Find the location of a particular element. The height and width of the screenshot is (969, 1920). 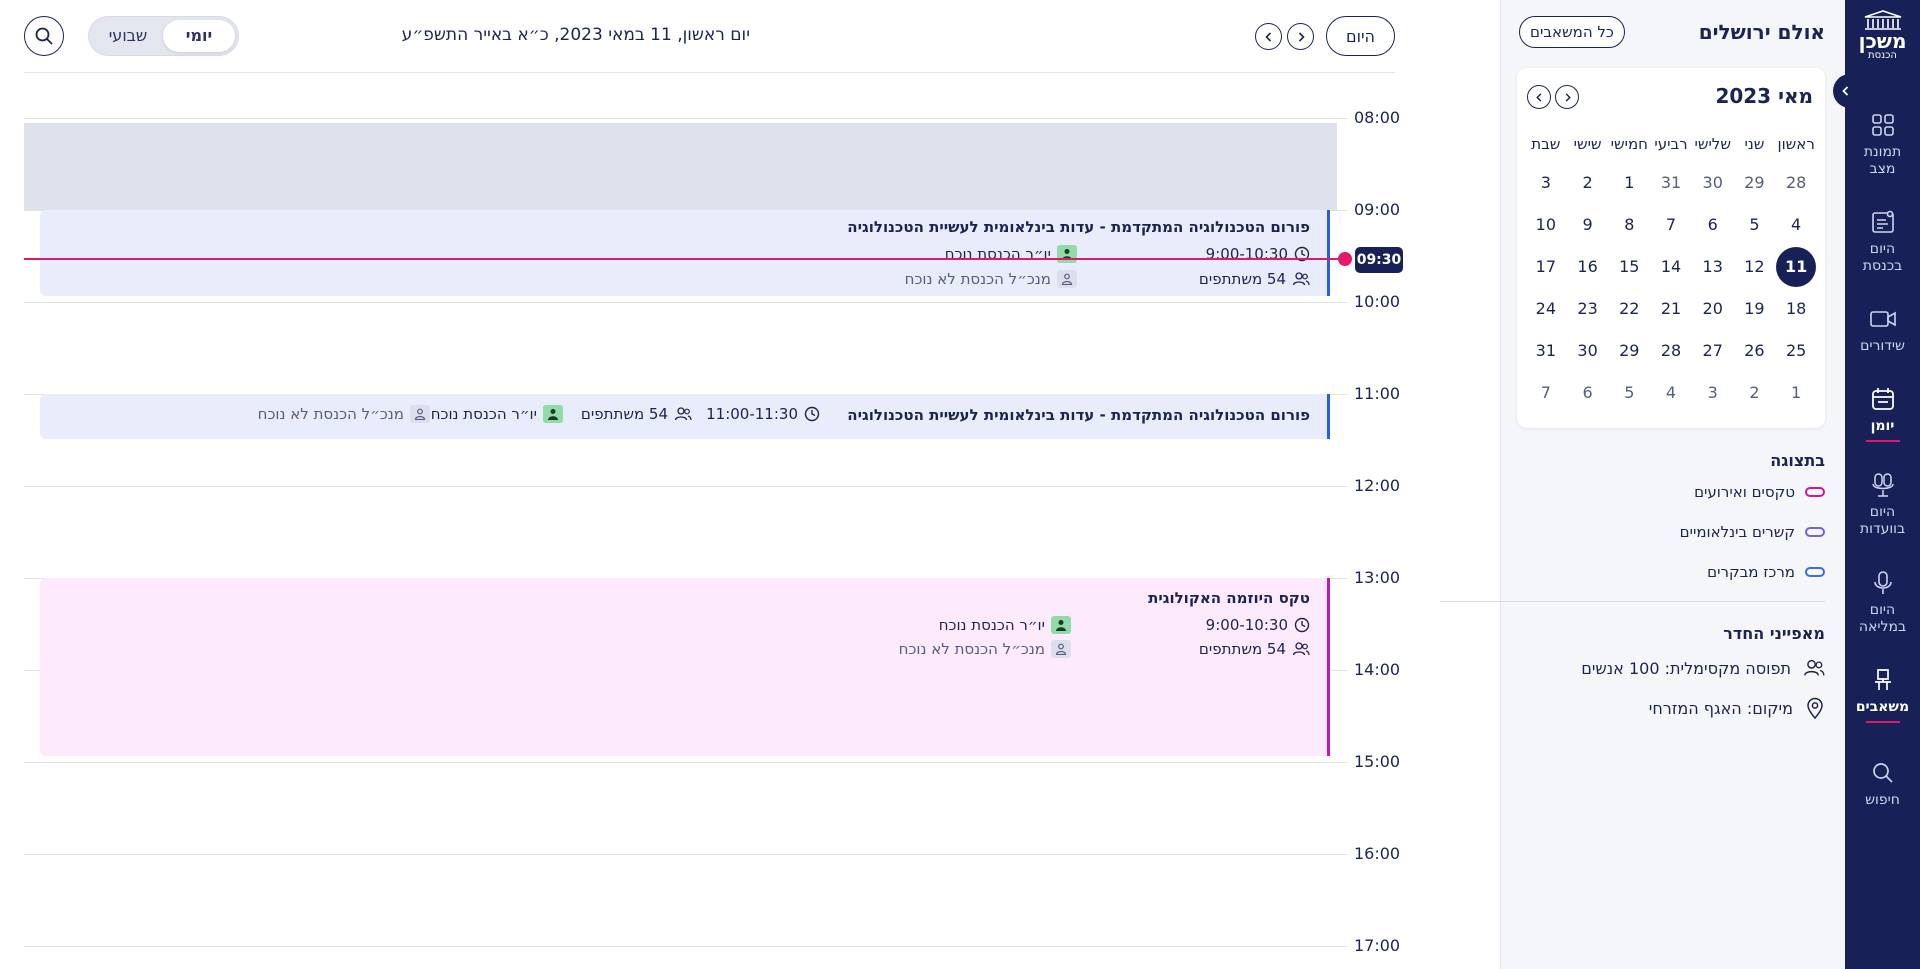

calendar-day-number: 7 is located at coordinates (1671, 224).